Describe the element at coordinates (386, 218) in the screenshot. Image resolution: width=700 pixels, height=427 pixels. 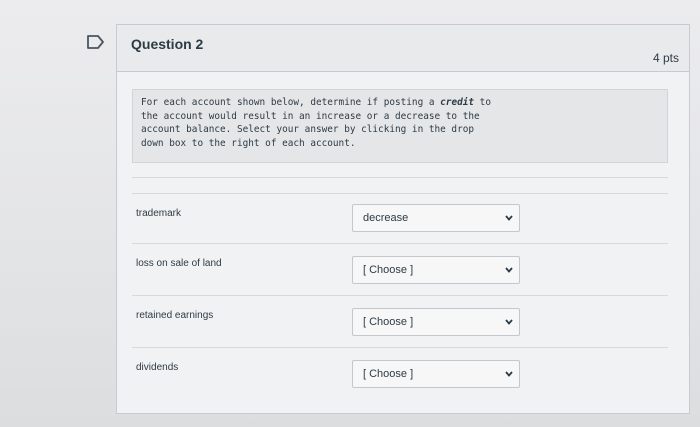
I see `dropdown-value: decrease` at that location.